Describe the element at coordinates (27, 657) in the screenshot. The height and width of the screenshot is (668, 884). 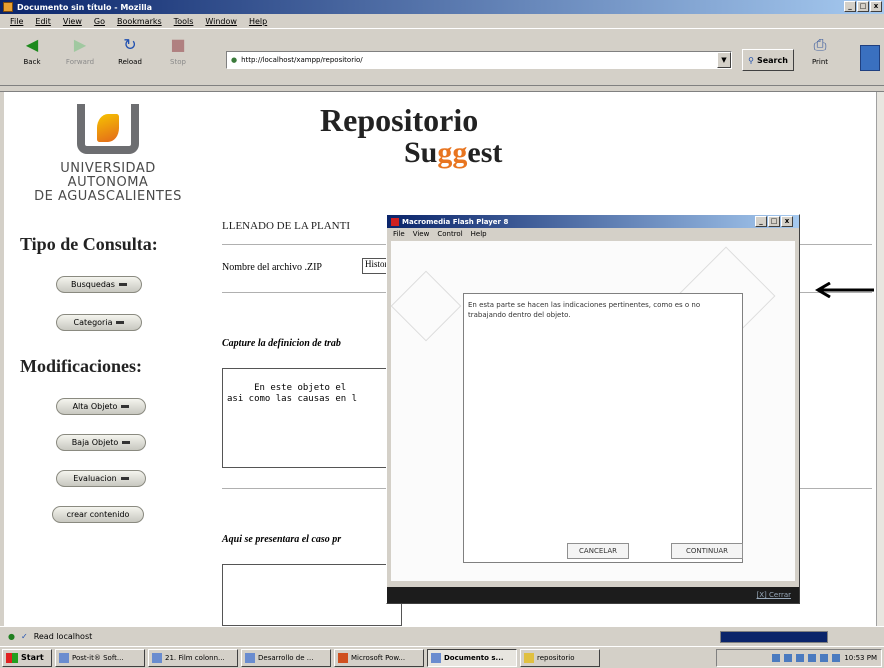
I see `start-button: Start` at that location.